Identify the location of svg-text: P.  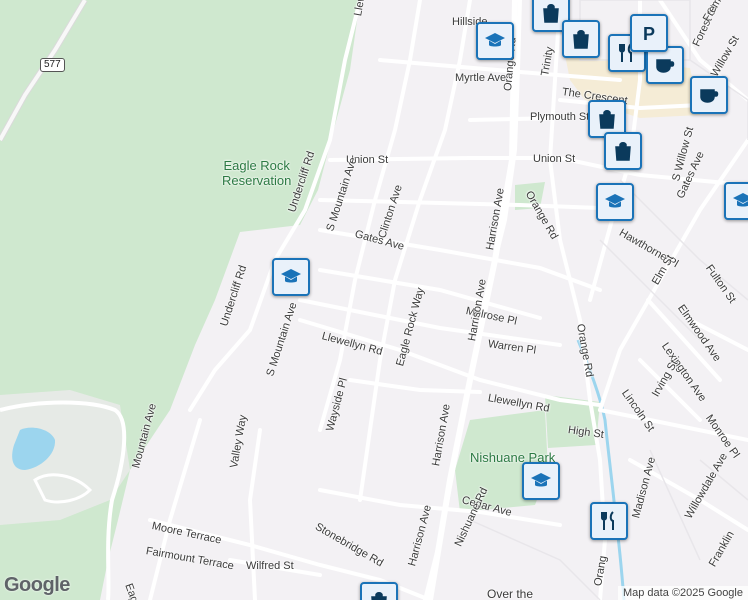
(649, 34).